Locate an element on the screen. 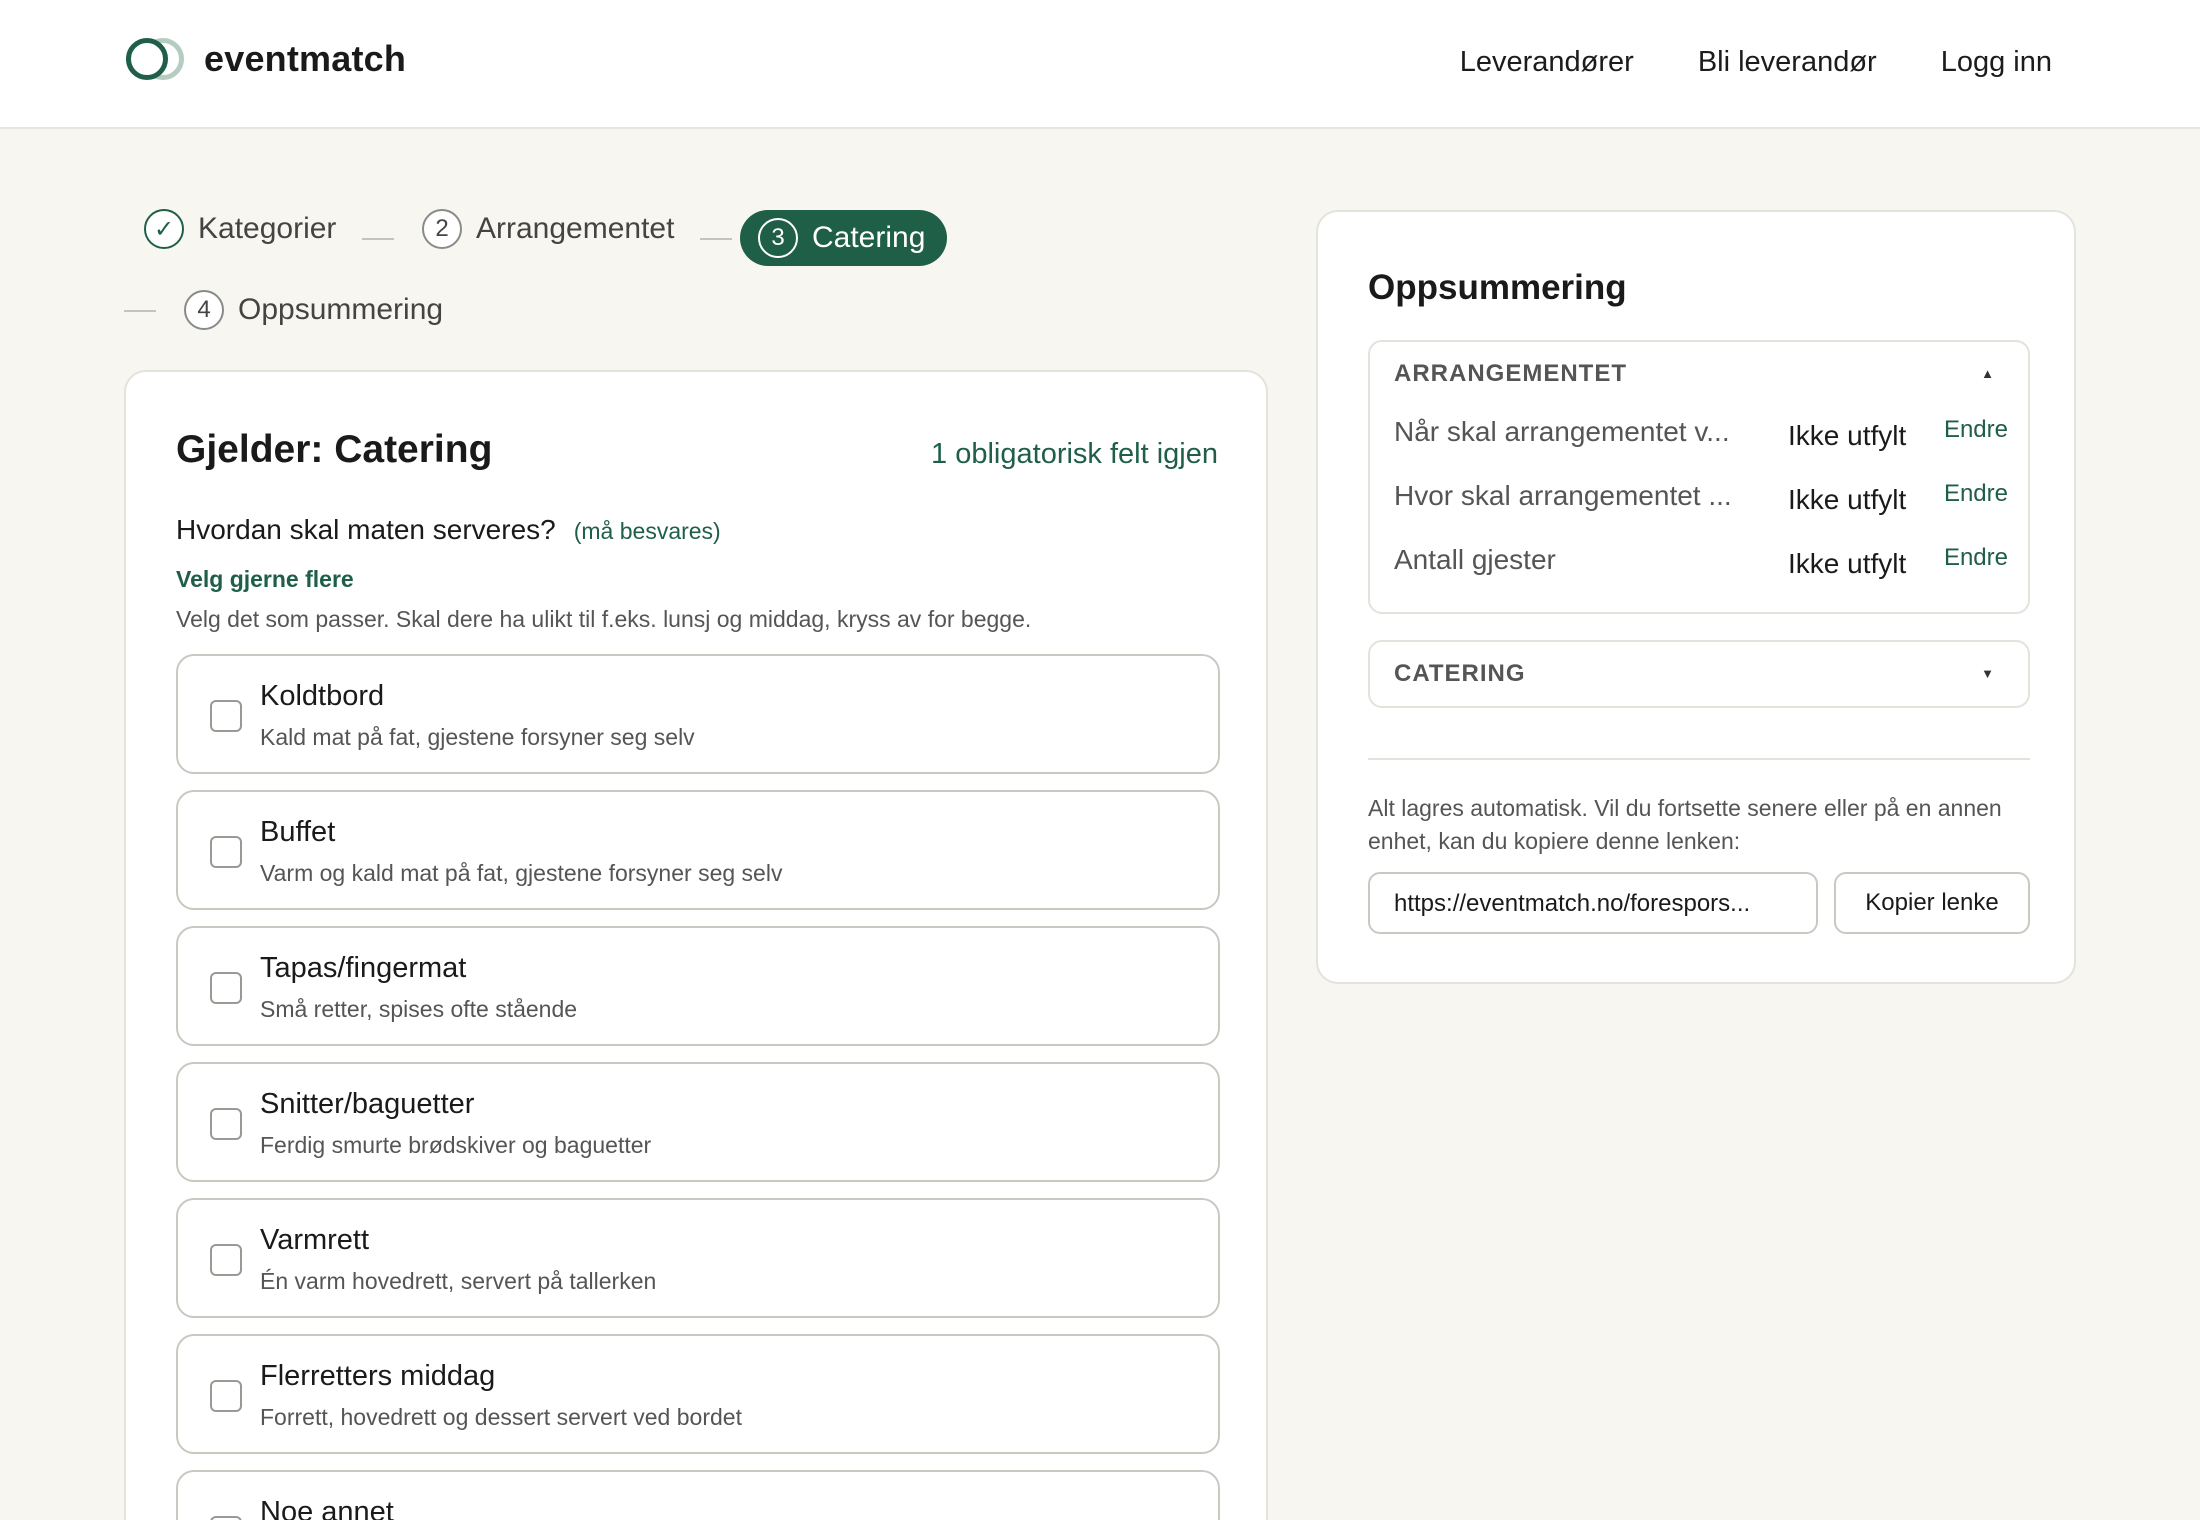 This screenshot has height=1520, width=2200. step-event: 2 Arrangementet is located at coordinates (548, 229).